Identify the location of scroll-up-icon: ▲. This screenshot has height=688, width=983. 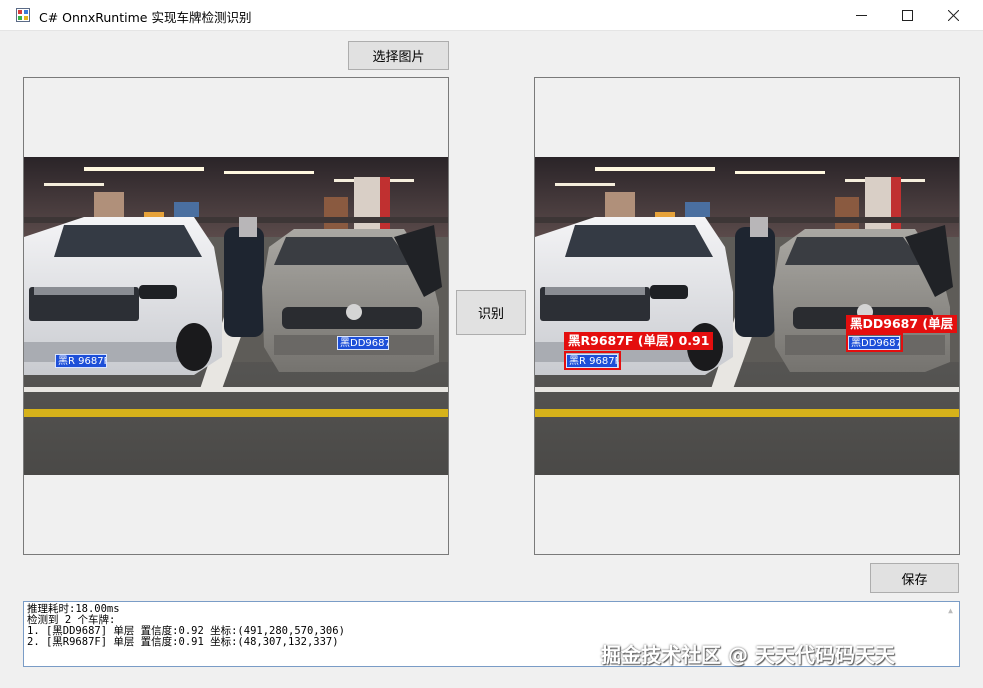
(950, 610).